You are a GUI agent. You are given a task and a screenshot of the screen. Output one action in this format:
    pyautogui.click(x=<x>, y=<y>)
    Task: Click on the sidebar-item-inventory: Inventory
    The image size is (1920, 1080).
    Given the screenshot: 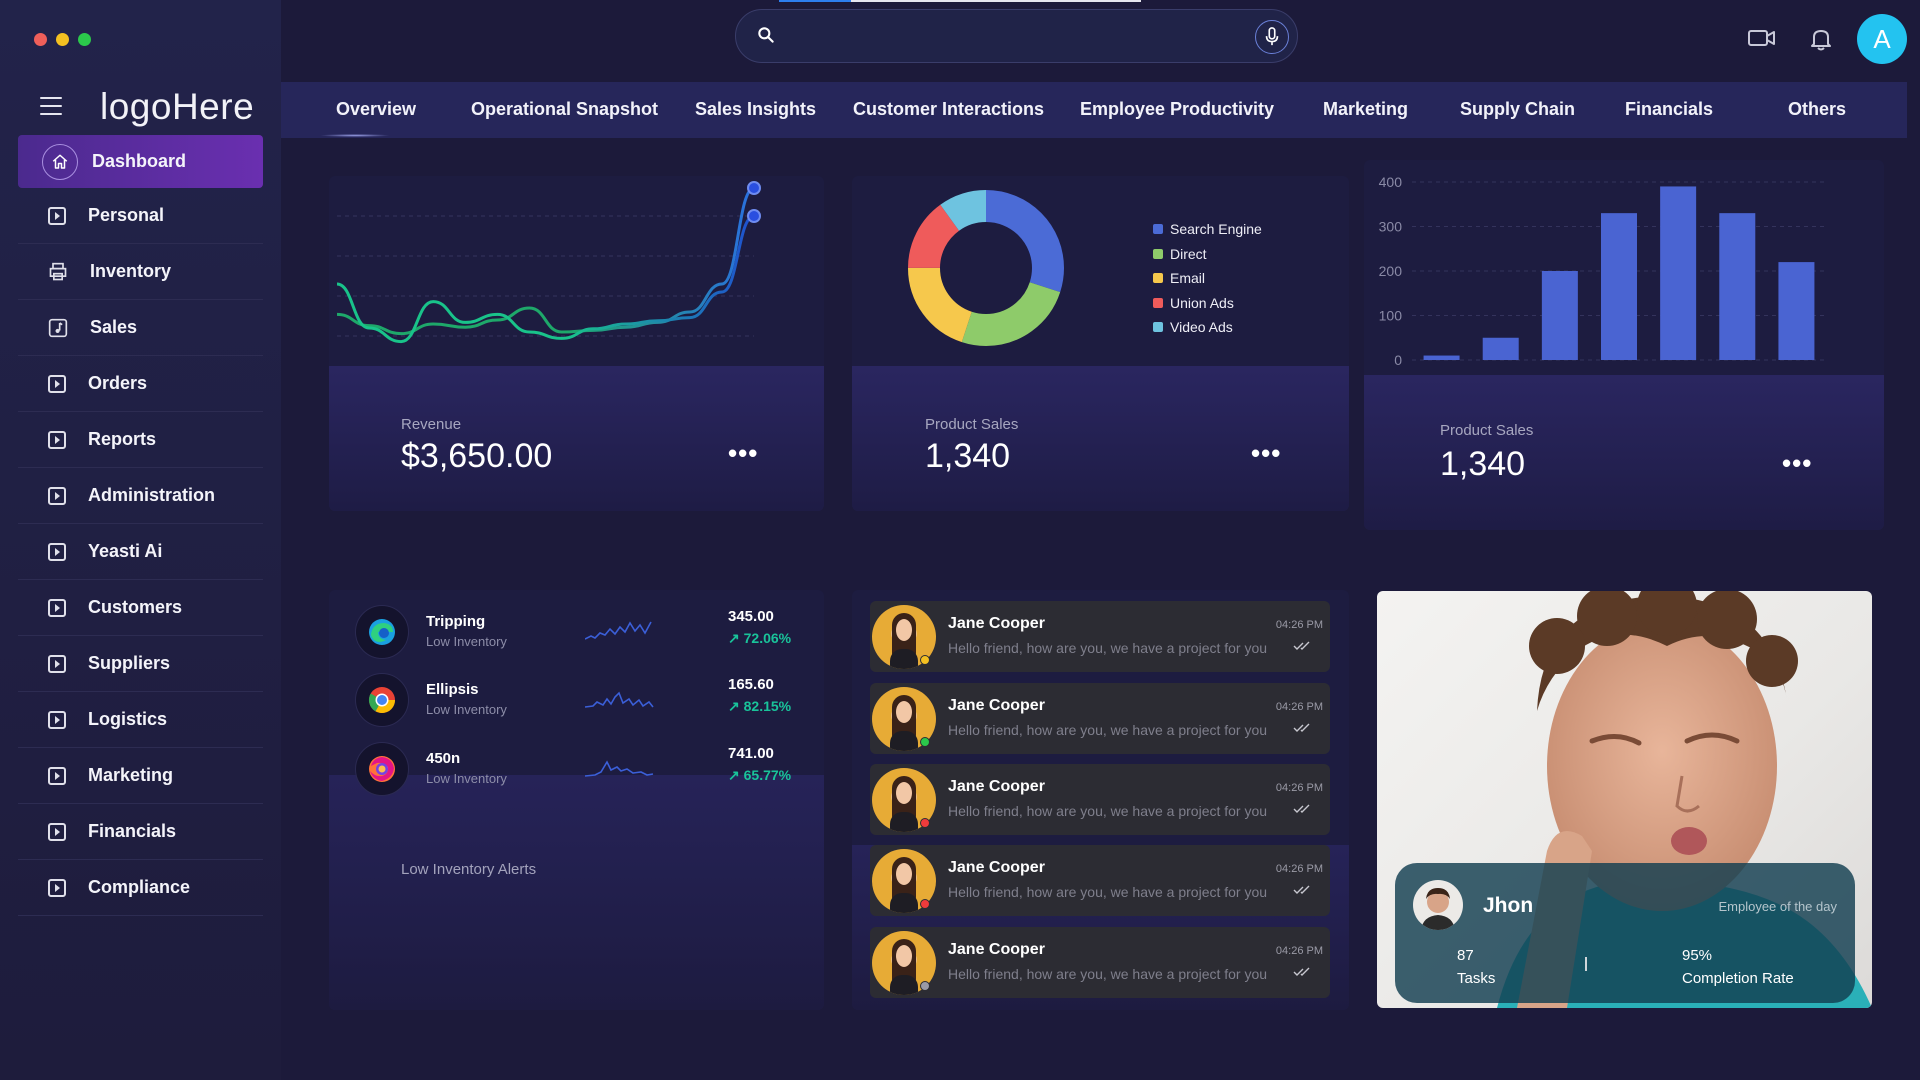 What is the action you would take?
    pyautogui.click(x=140, y=272)
    